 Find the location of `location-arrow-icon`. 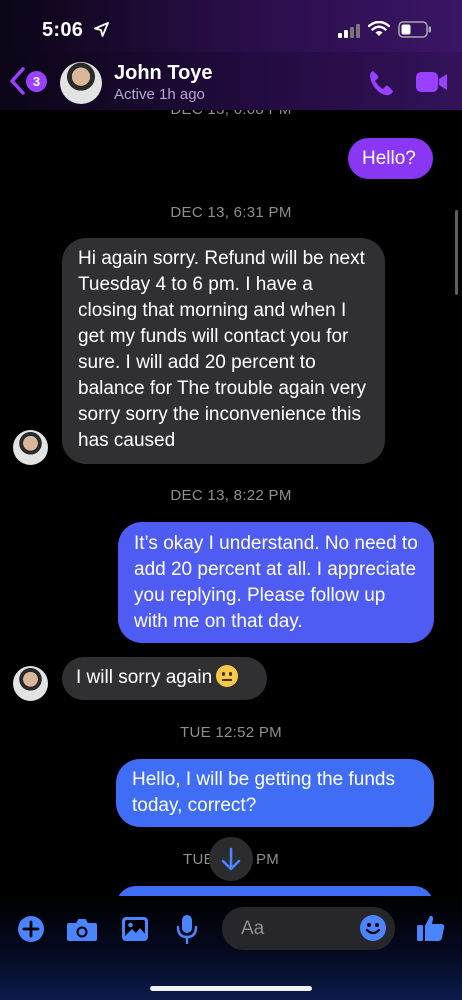

location-arrow-icon is located at coordinates (101, 29).